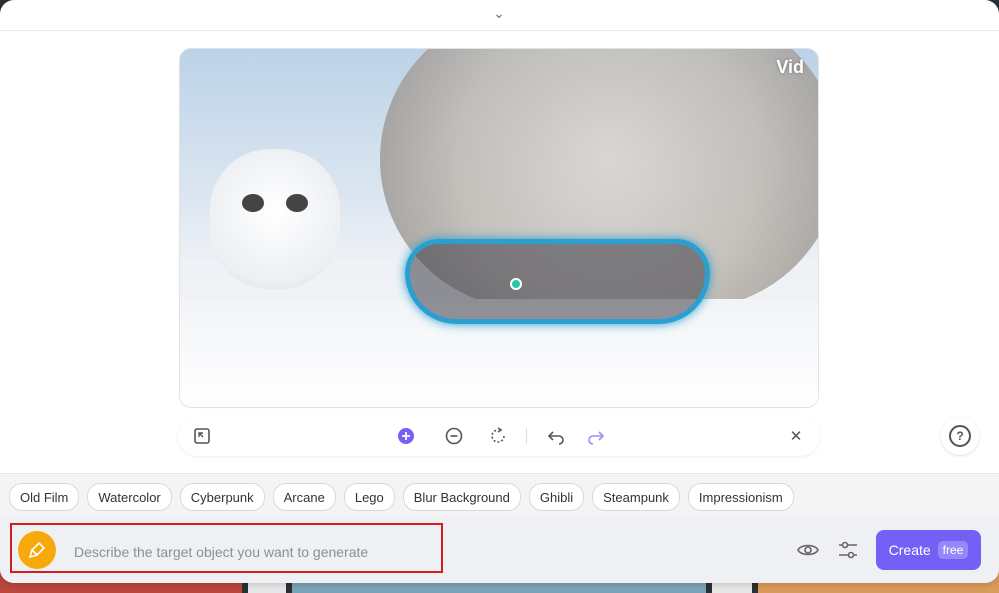 The image size is (999, 593). I want to click on help-button: ?, so click(960, 436).